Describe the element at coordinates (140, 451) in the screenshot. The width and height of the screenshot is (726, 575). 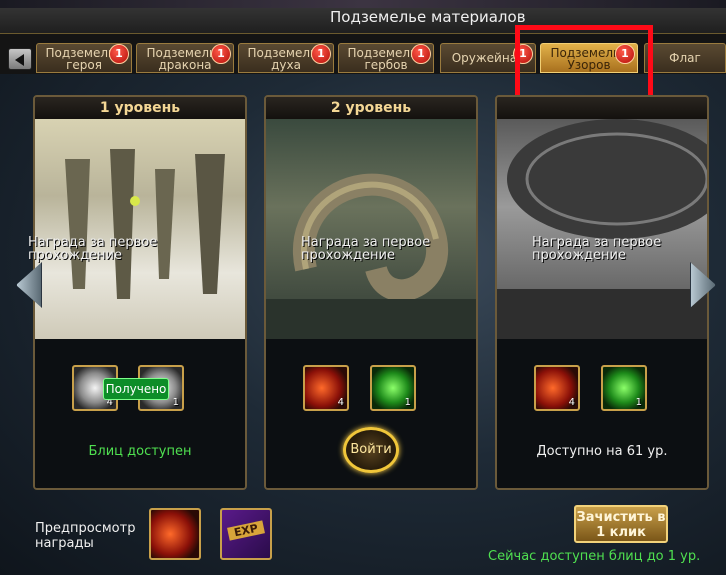
I see `blitz-status: Блиц доступен` at that location.